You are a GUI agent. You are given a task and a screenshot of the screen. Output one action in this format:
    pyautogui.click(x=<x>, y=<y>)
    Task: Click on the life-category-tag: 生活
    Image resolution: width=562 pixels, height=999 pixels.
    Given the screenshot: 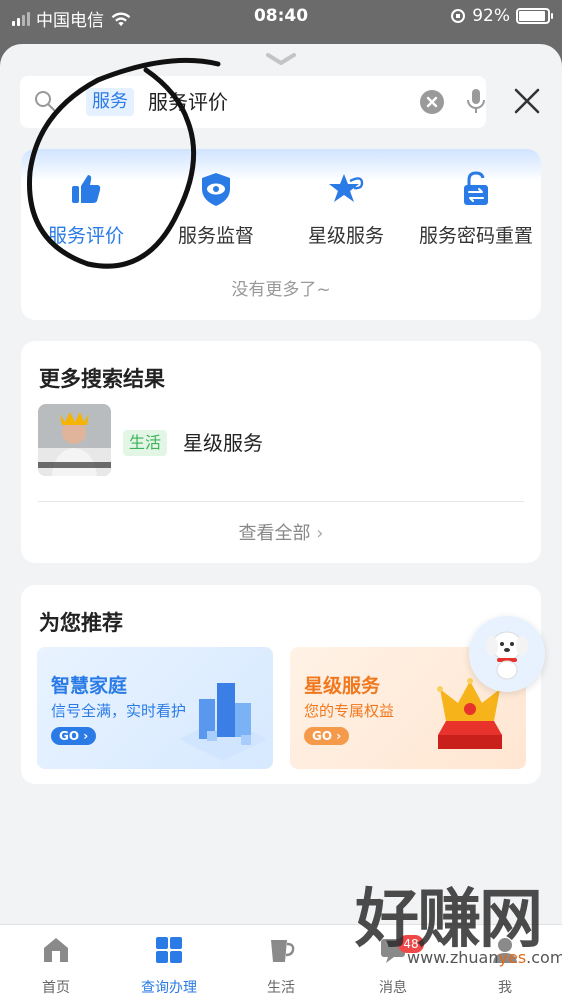 What is the action you would take?
    pyautogui.click(x=145, y=443)
    